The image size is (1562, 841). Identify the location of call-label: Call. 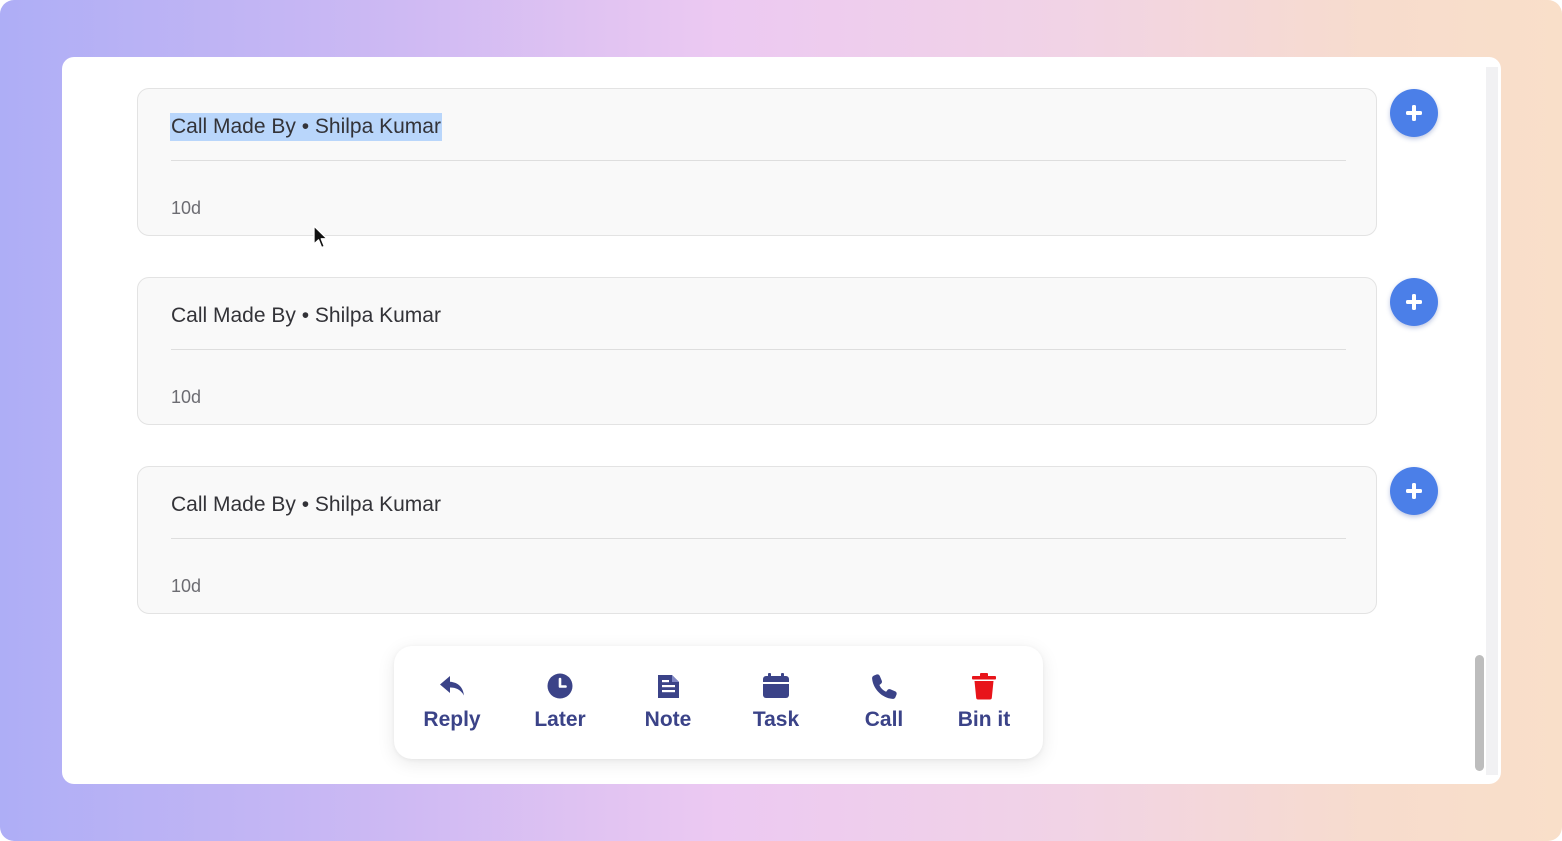
(884, 719).